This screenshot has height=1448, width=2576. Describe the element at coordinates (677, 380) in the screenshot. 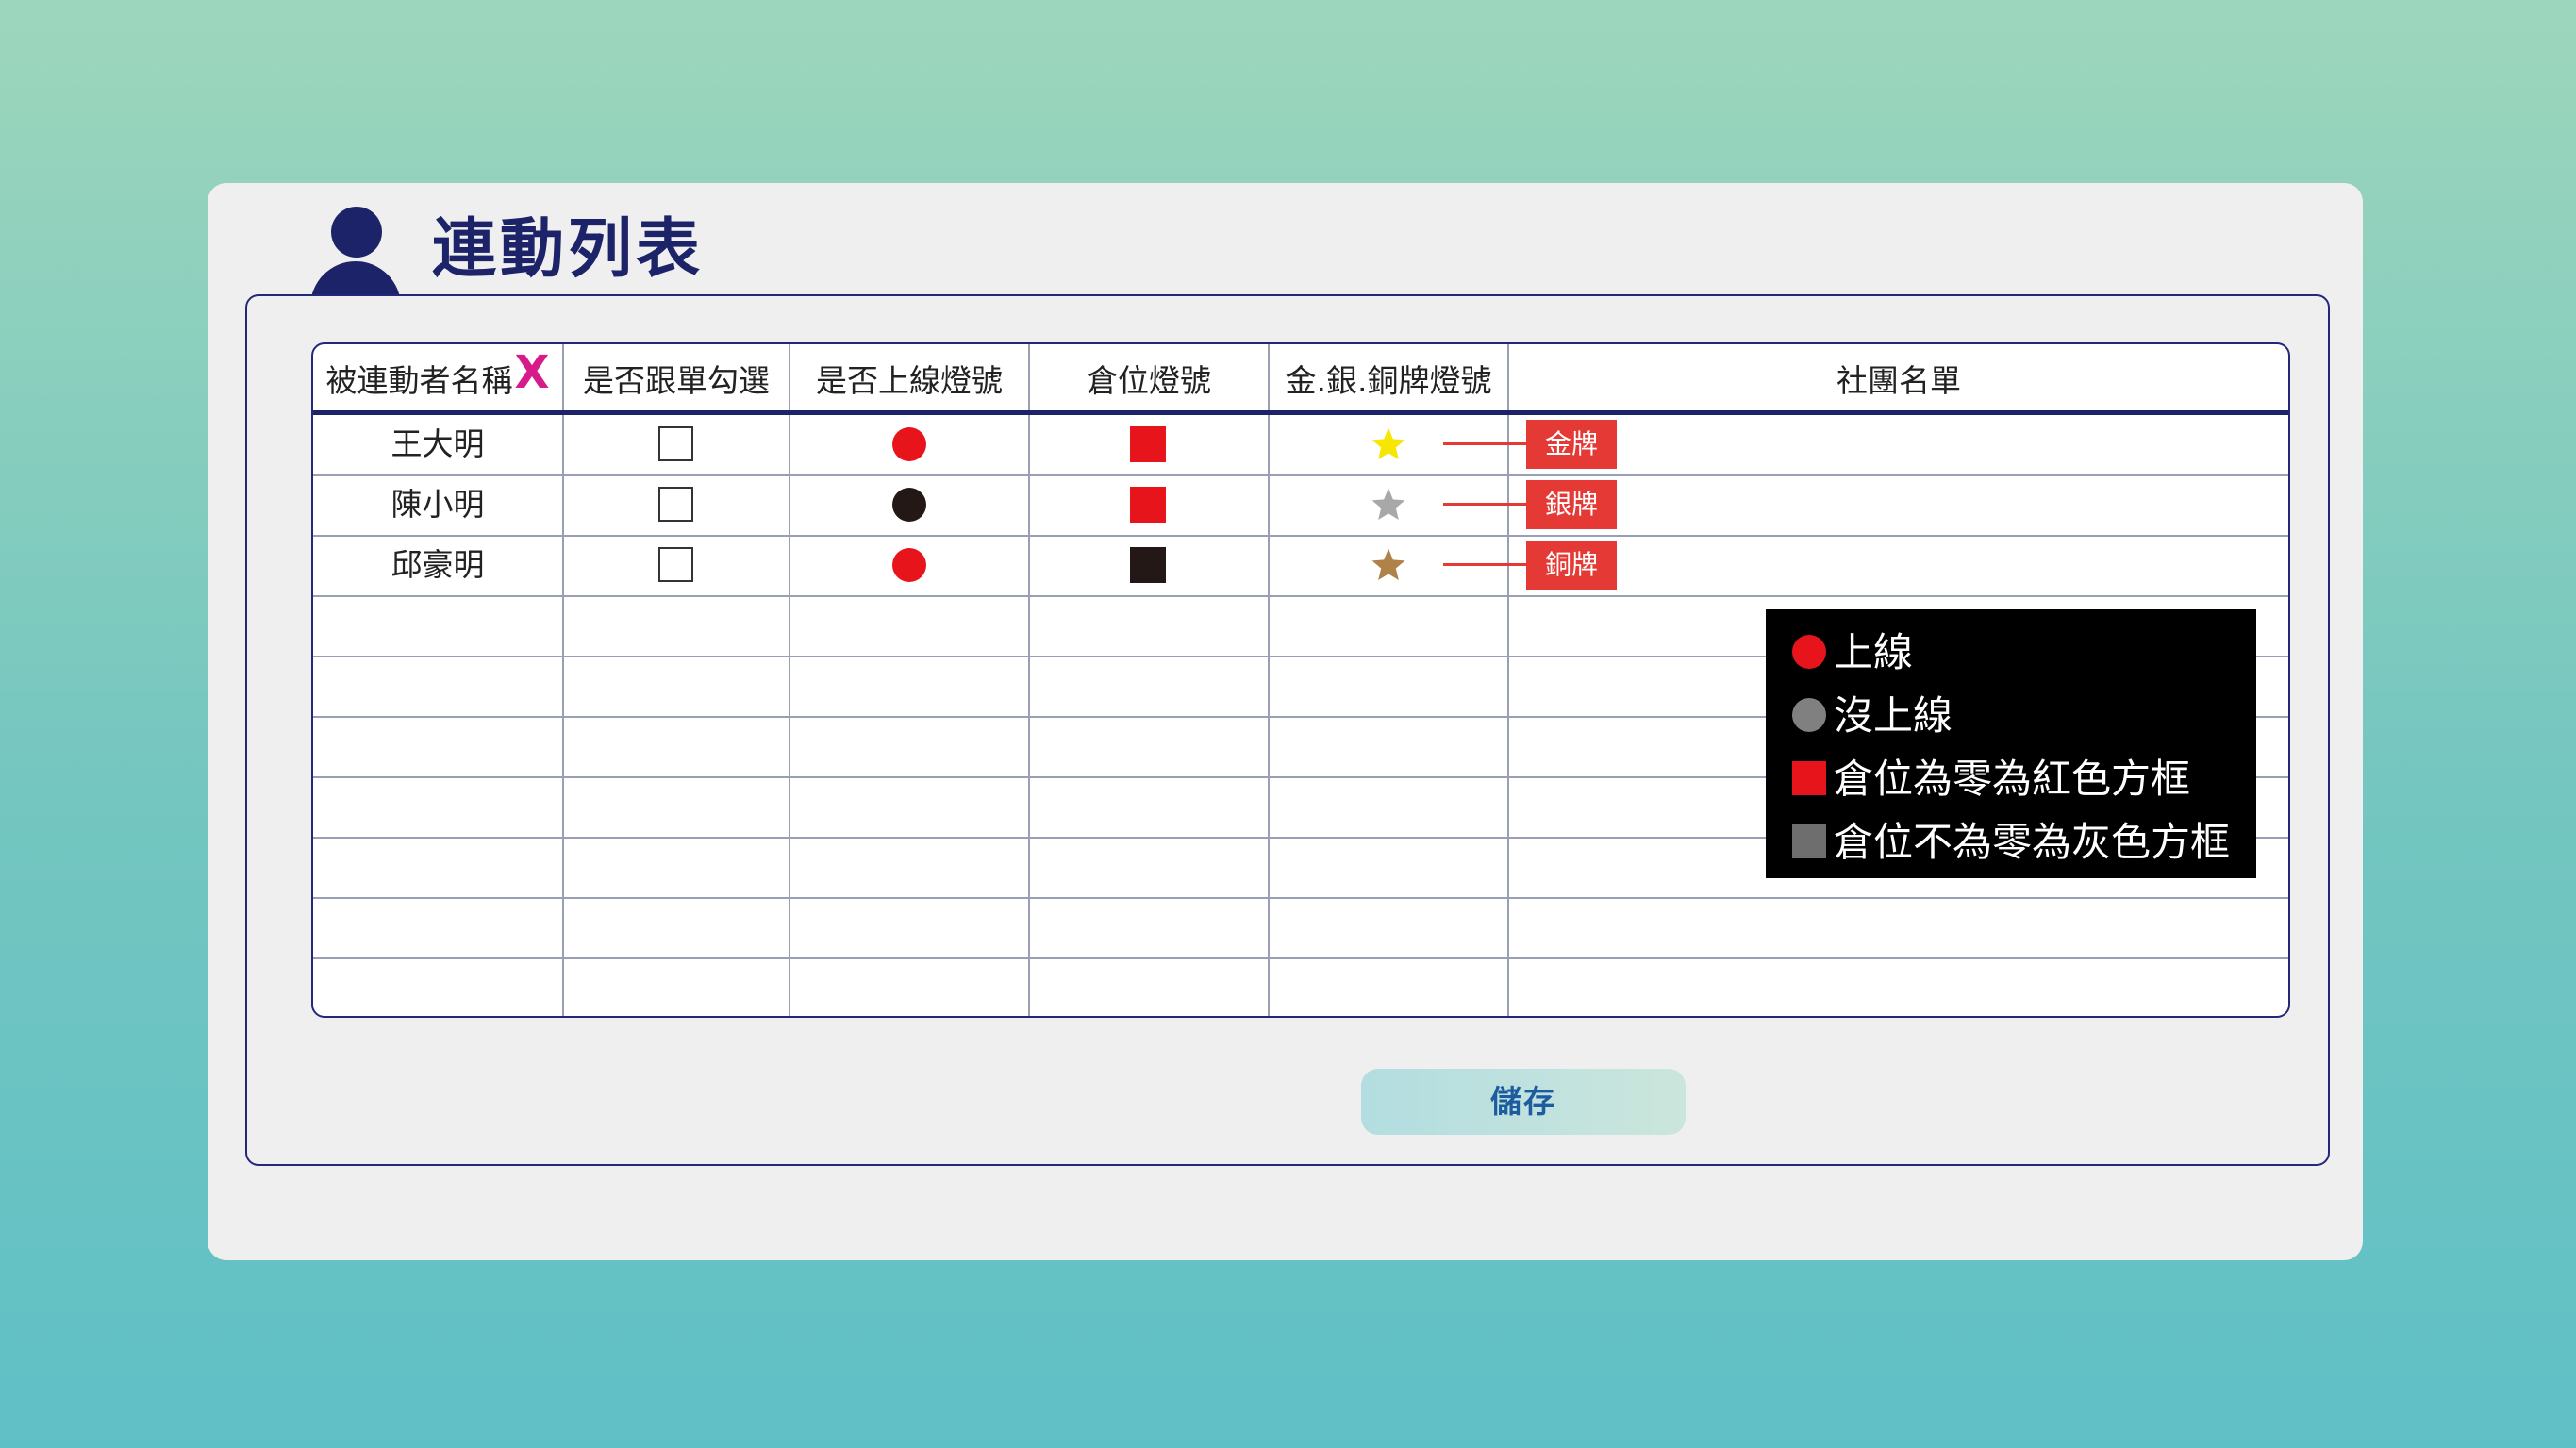

I see `header-follow-check: 是否跟單勾選` at that location.